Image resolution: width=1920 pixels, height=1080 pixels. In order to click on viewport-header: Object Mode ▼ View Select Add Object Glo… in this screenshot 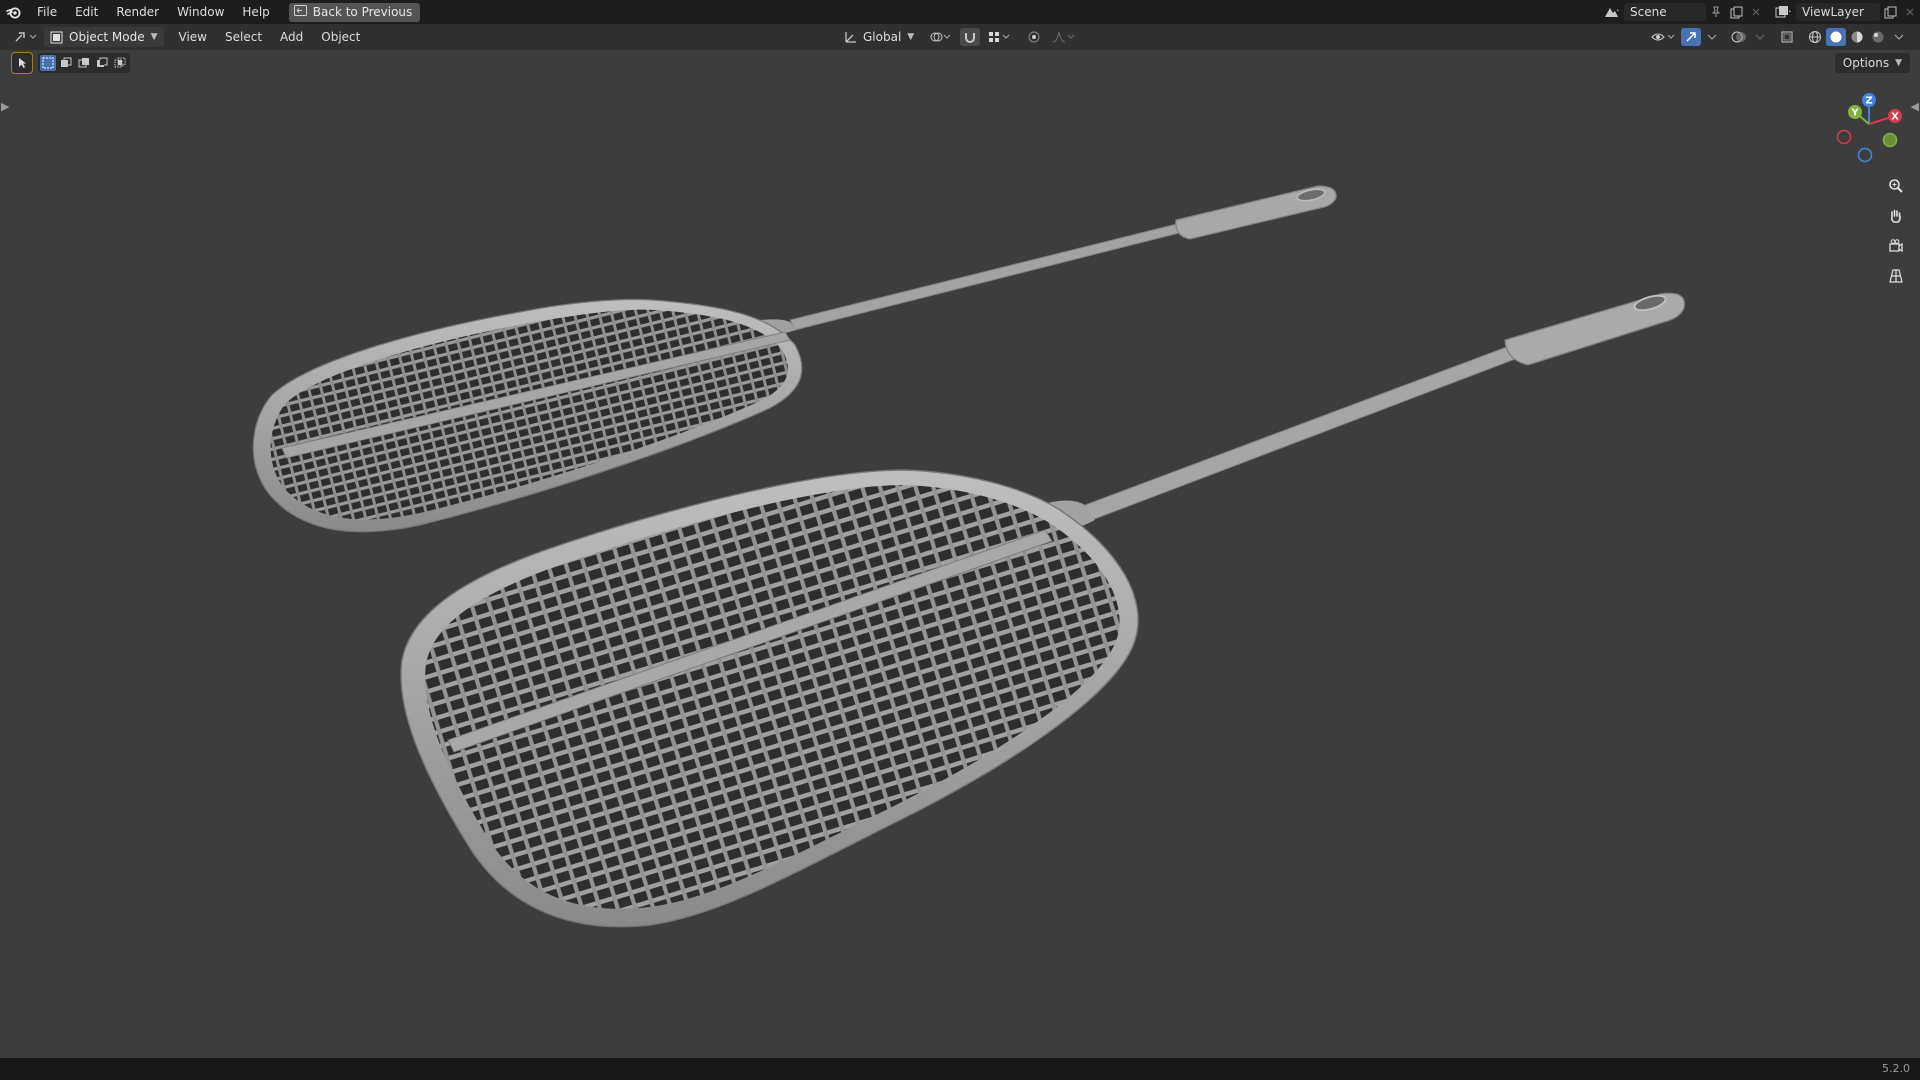, I will do `click(960, 37)`.